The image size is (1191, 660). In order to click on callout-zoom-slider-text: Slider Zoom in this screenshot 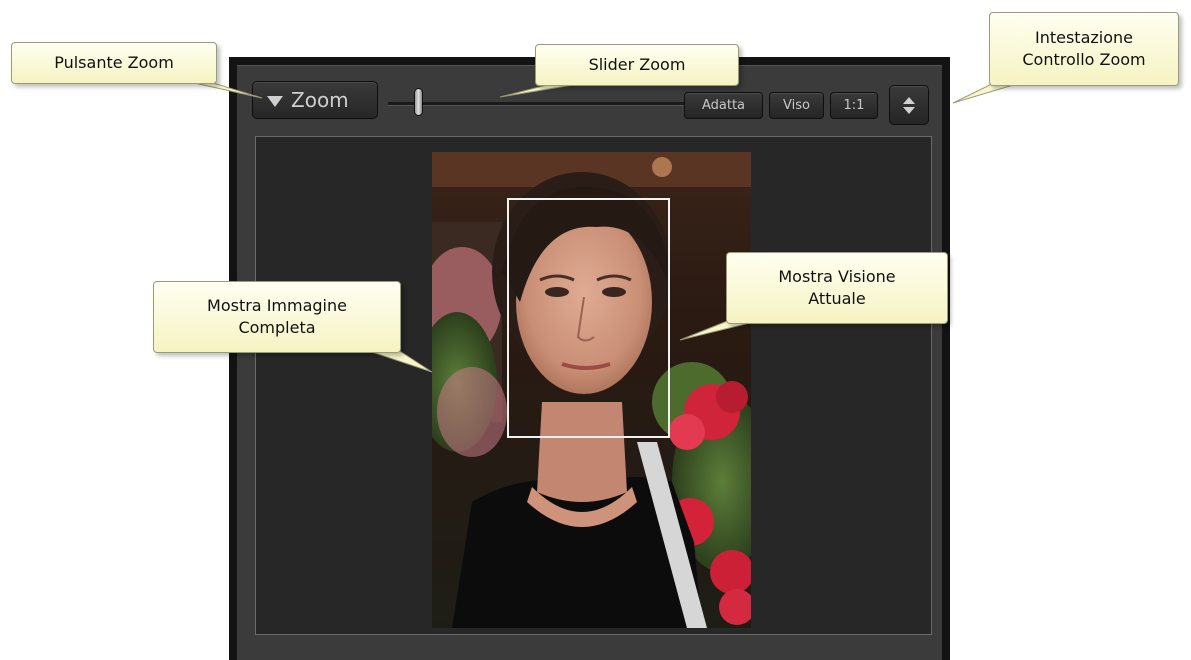, I will do `click(637, 64)`.